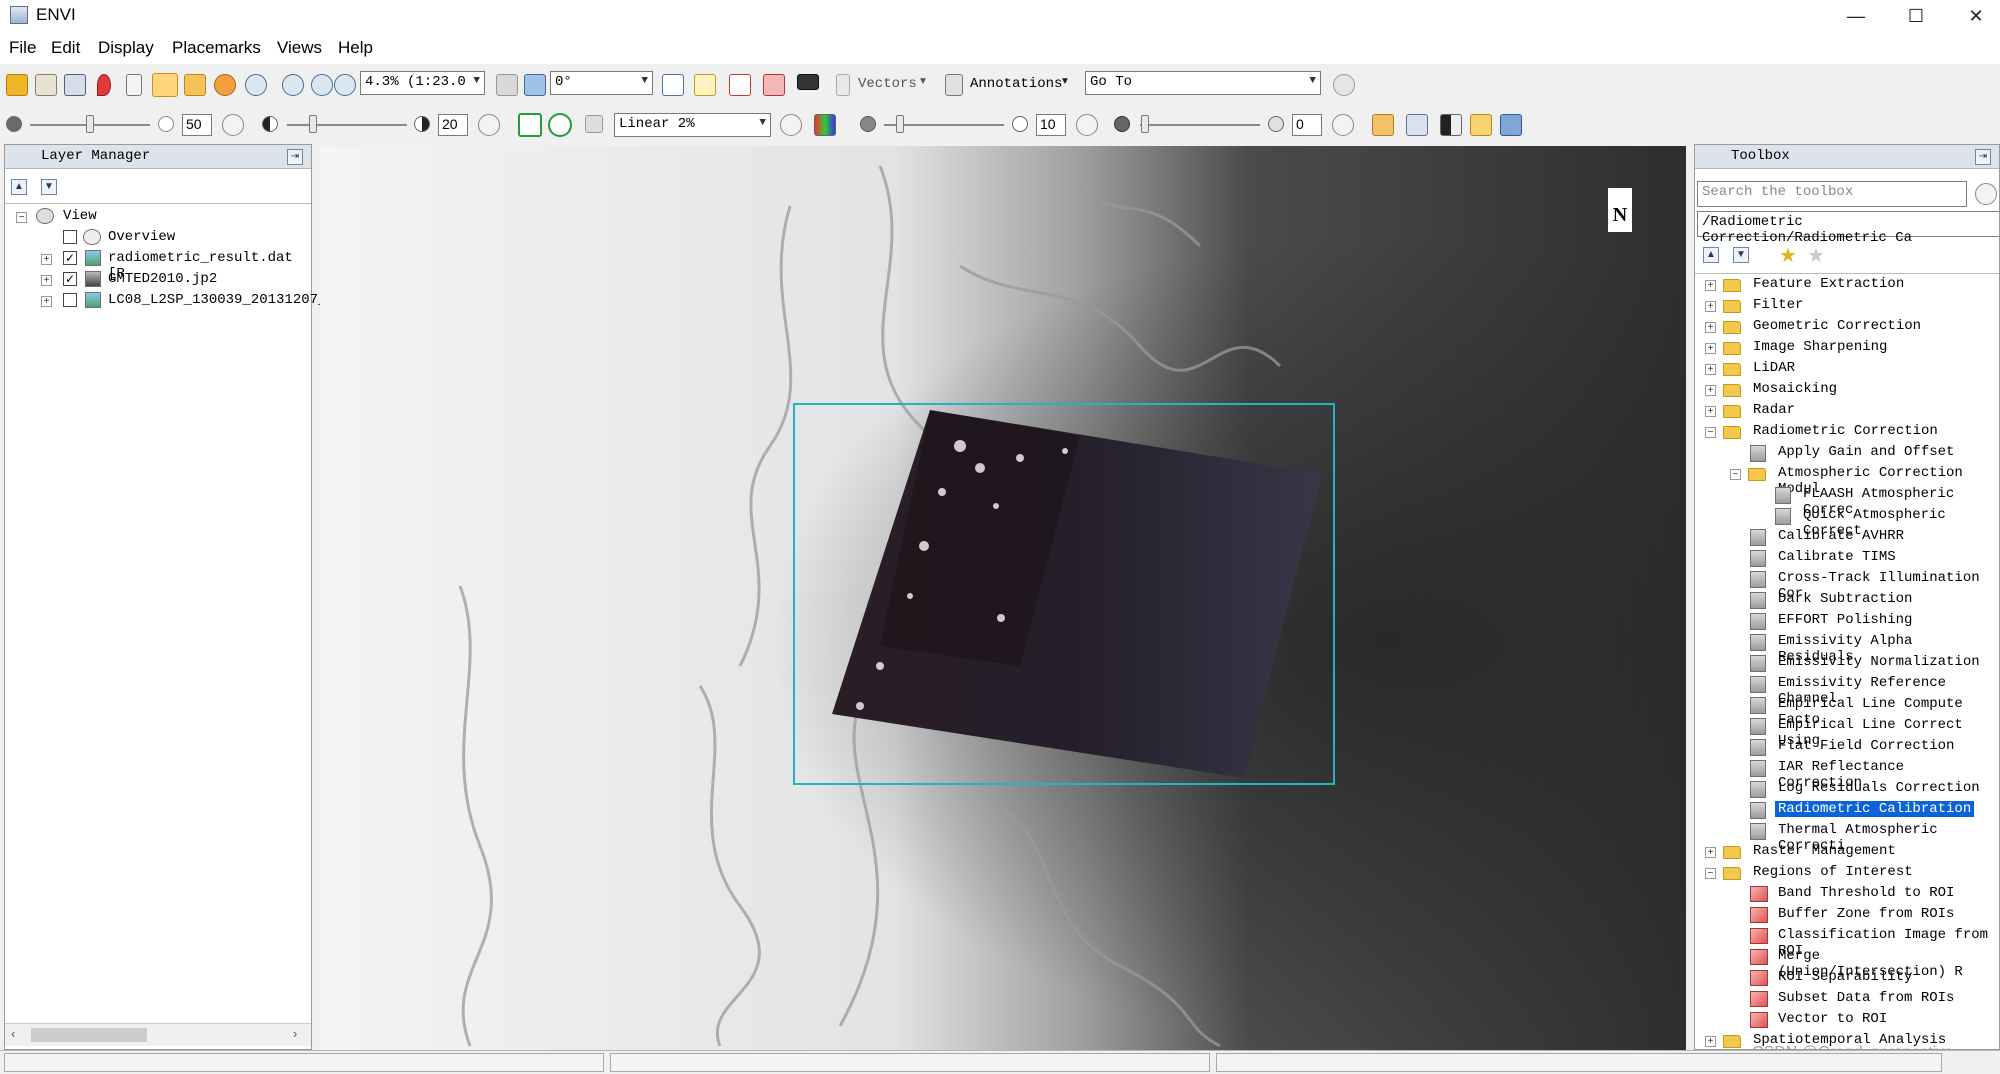  What do you see at coordinates (530, 125) in the screenshot?
I see `stretch-full-icon` at bounding box center [530, 125].